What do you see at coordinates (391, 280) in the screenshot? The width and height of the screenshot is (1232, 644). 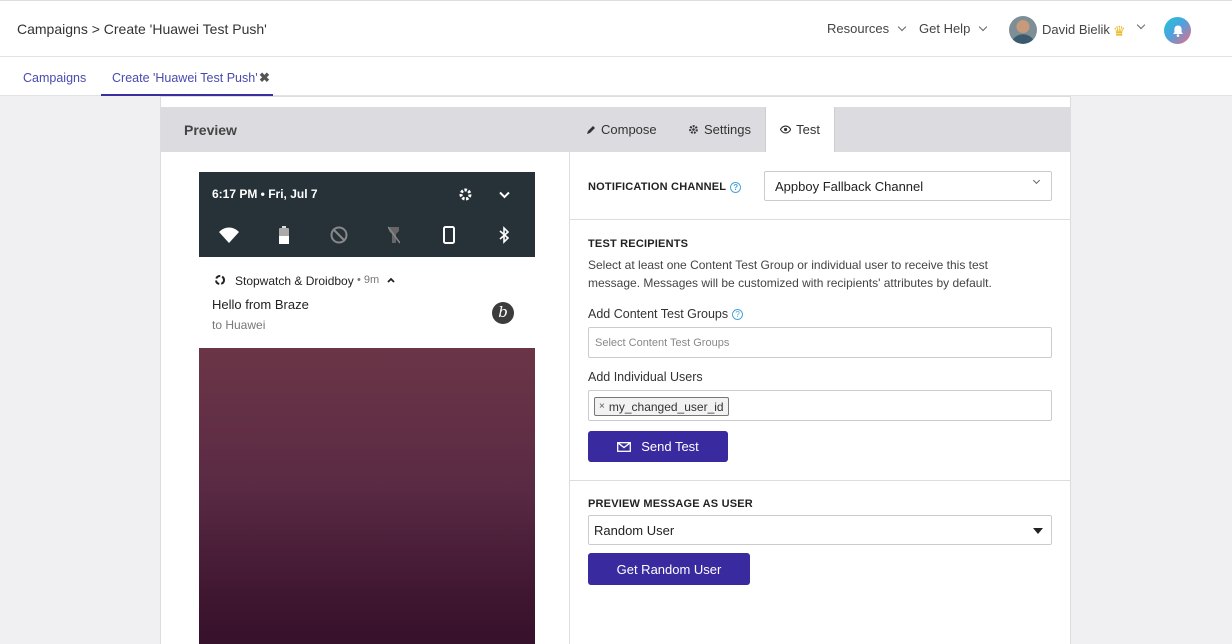 I see `chevron-up-icon` at bounding box center [391, 280].